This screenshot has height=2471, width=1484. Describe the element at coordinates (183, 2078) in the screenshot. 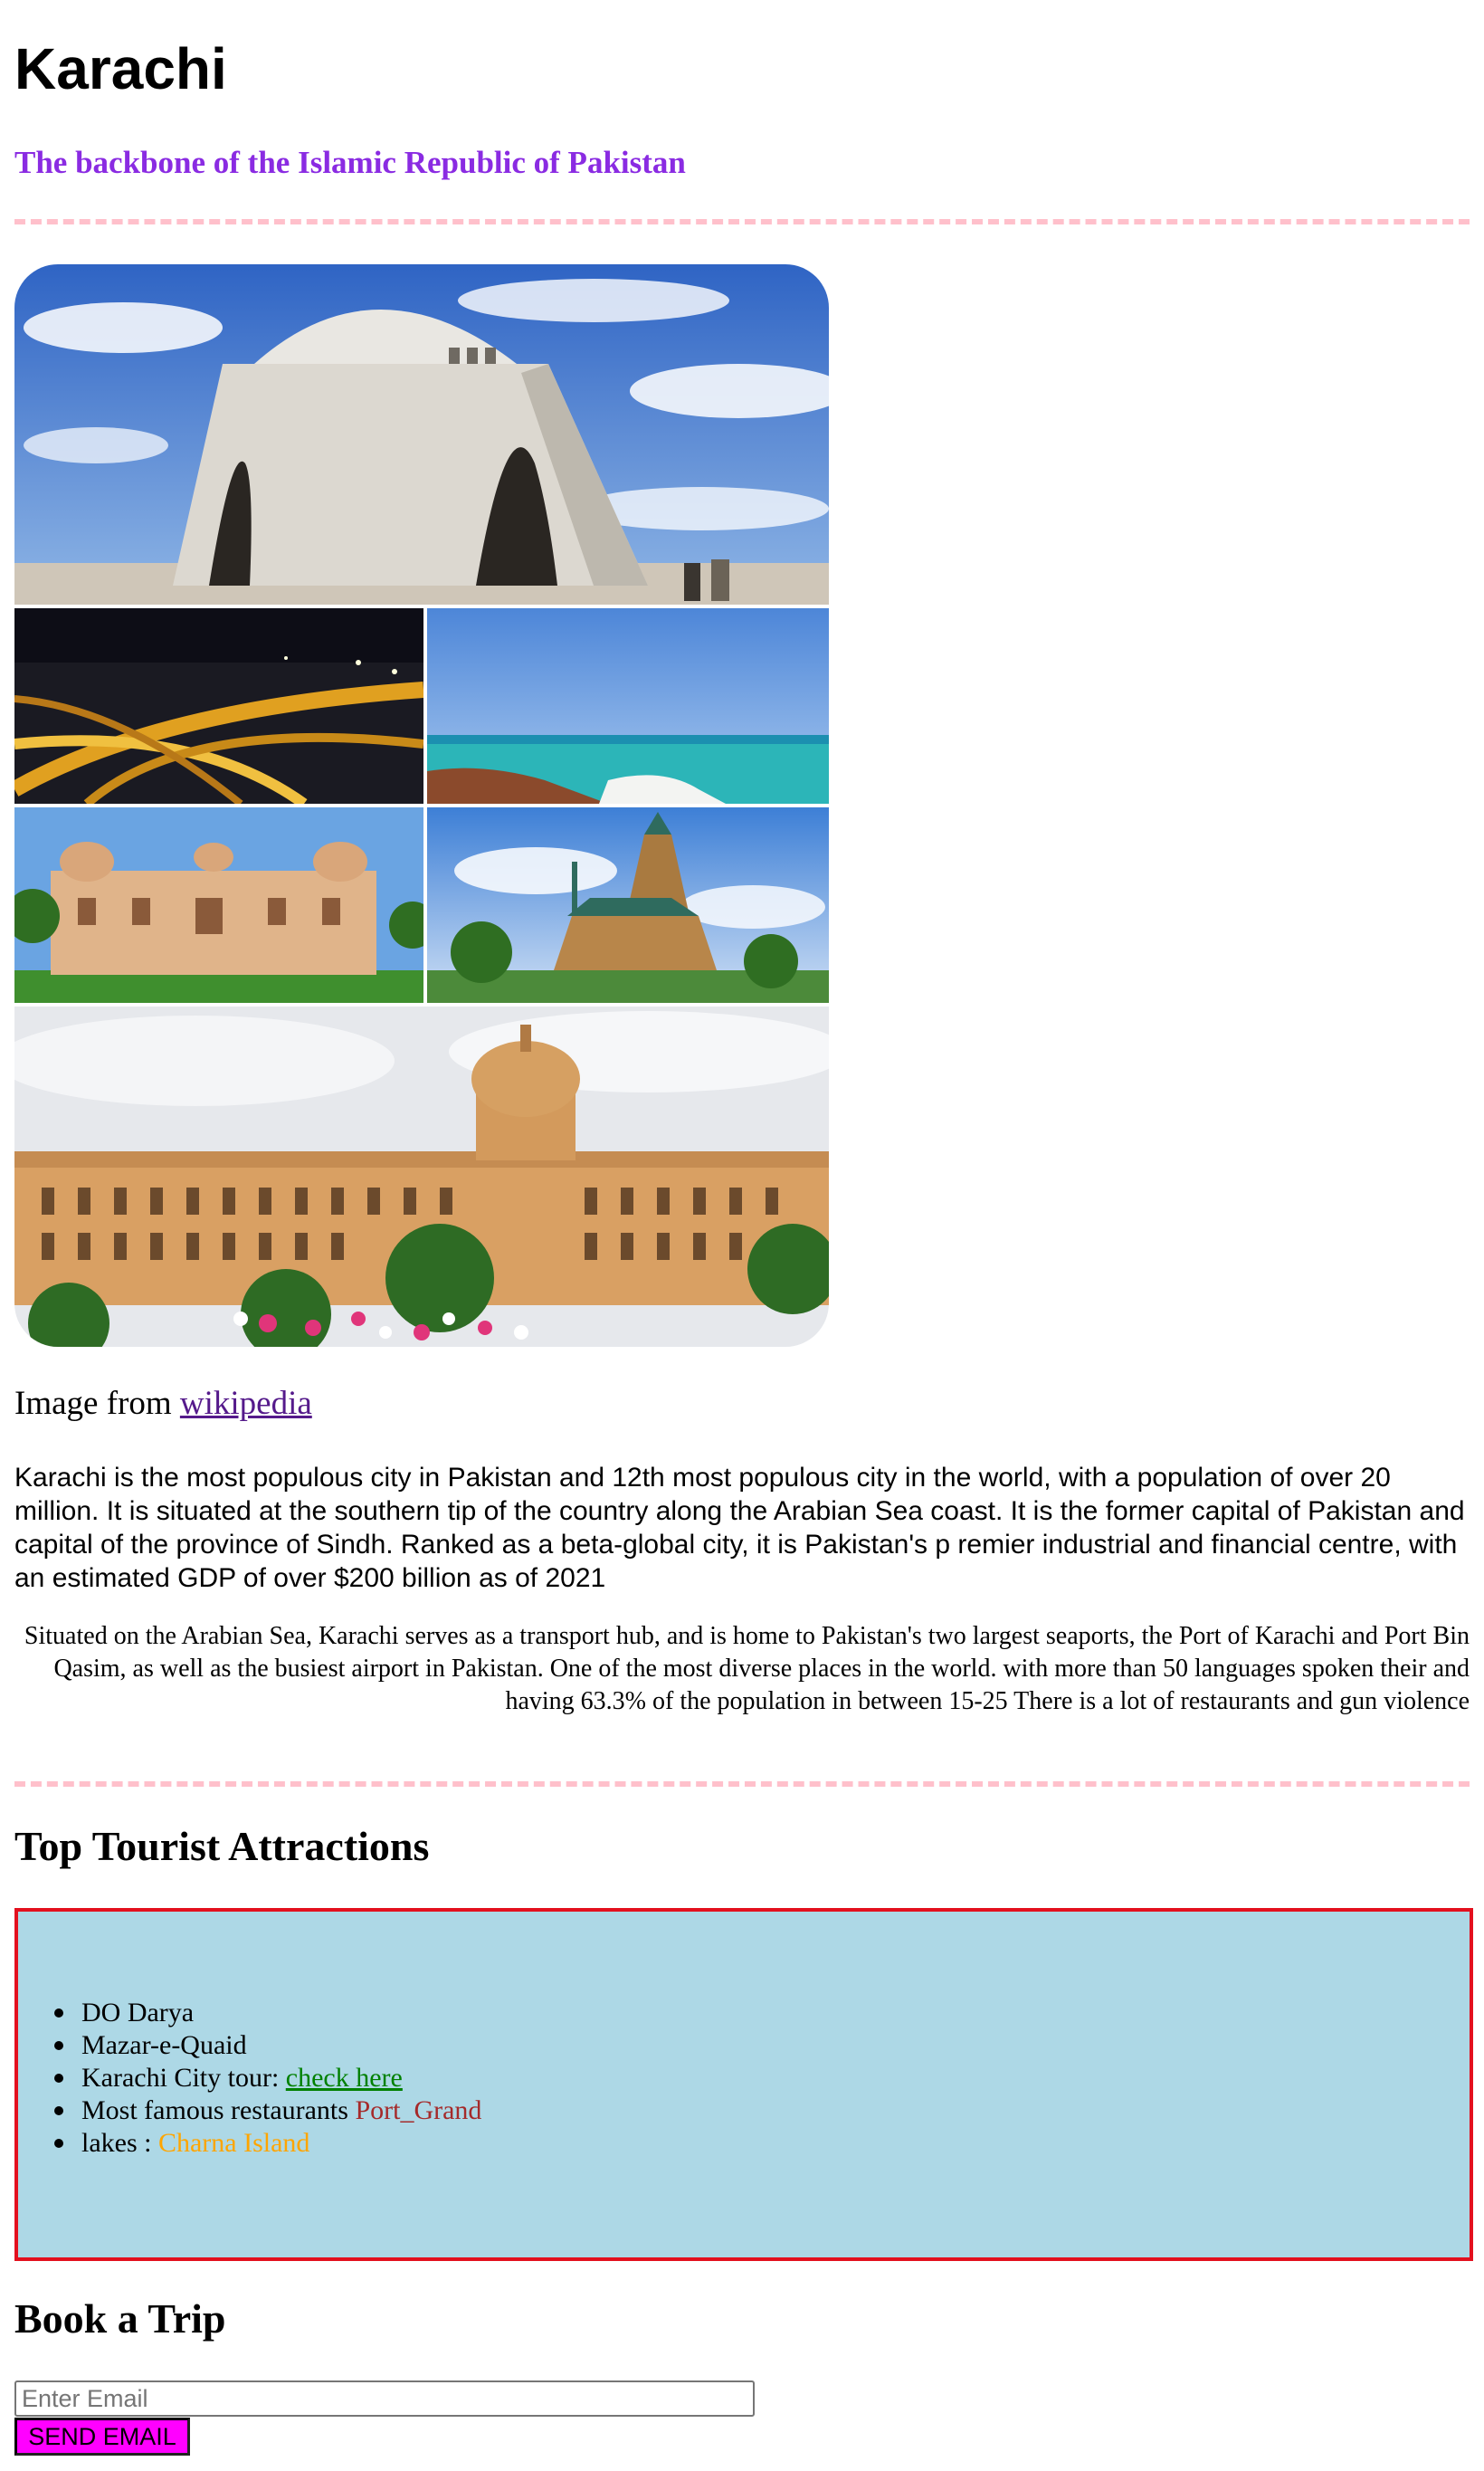

I see `list-item-text: Karachi City tour:` at that location.